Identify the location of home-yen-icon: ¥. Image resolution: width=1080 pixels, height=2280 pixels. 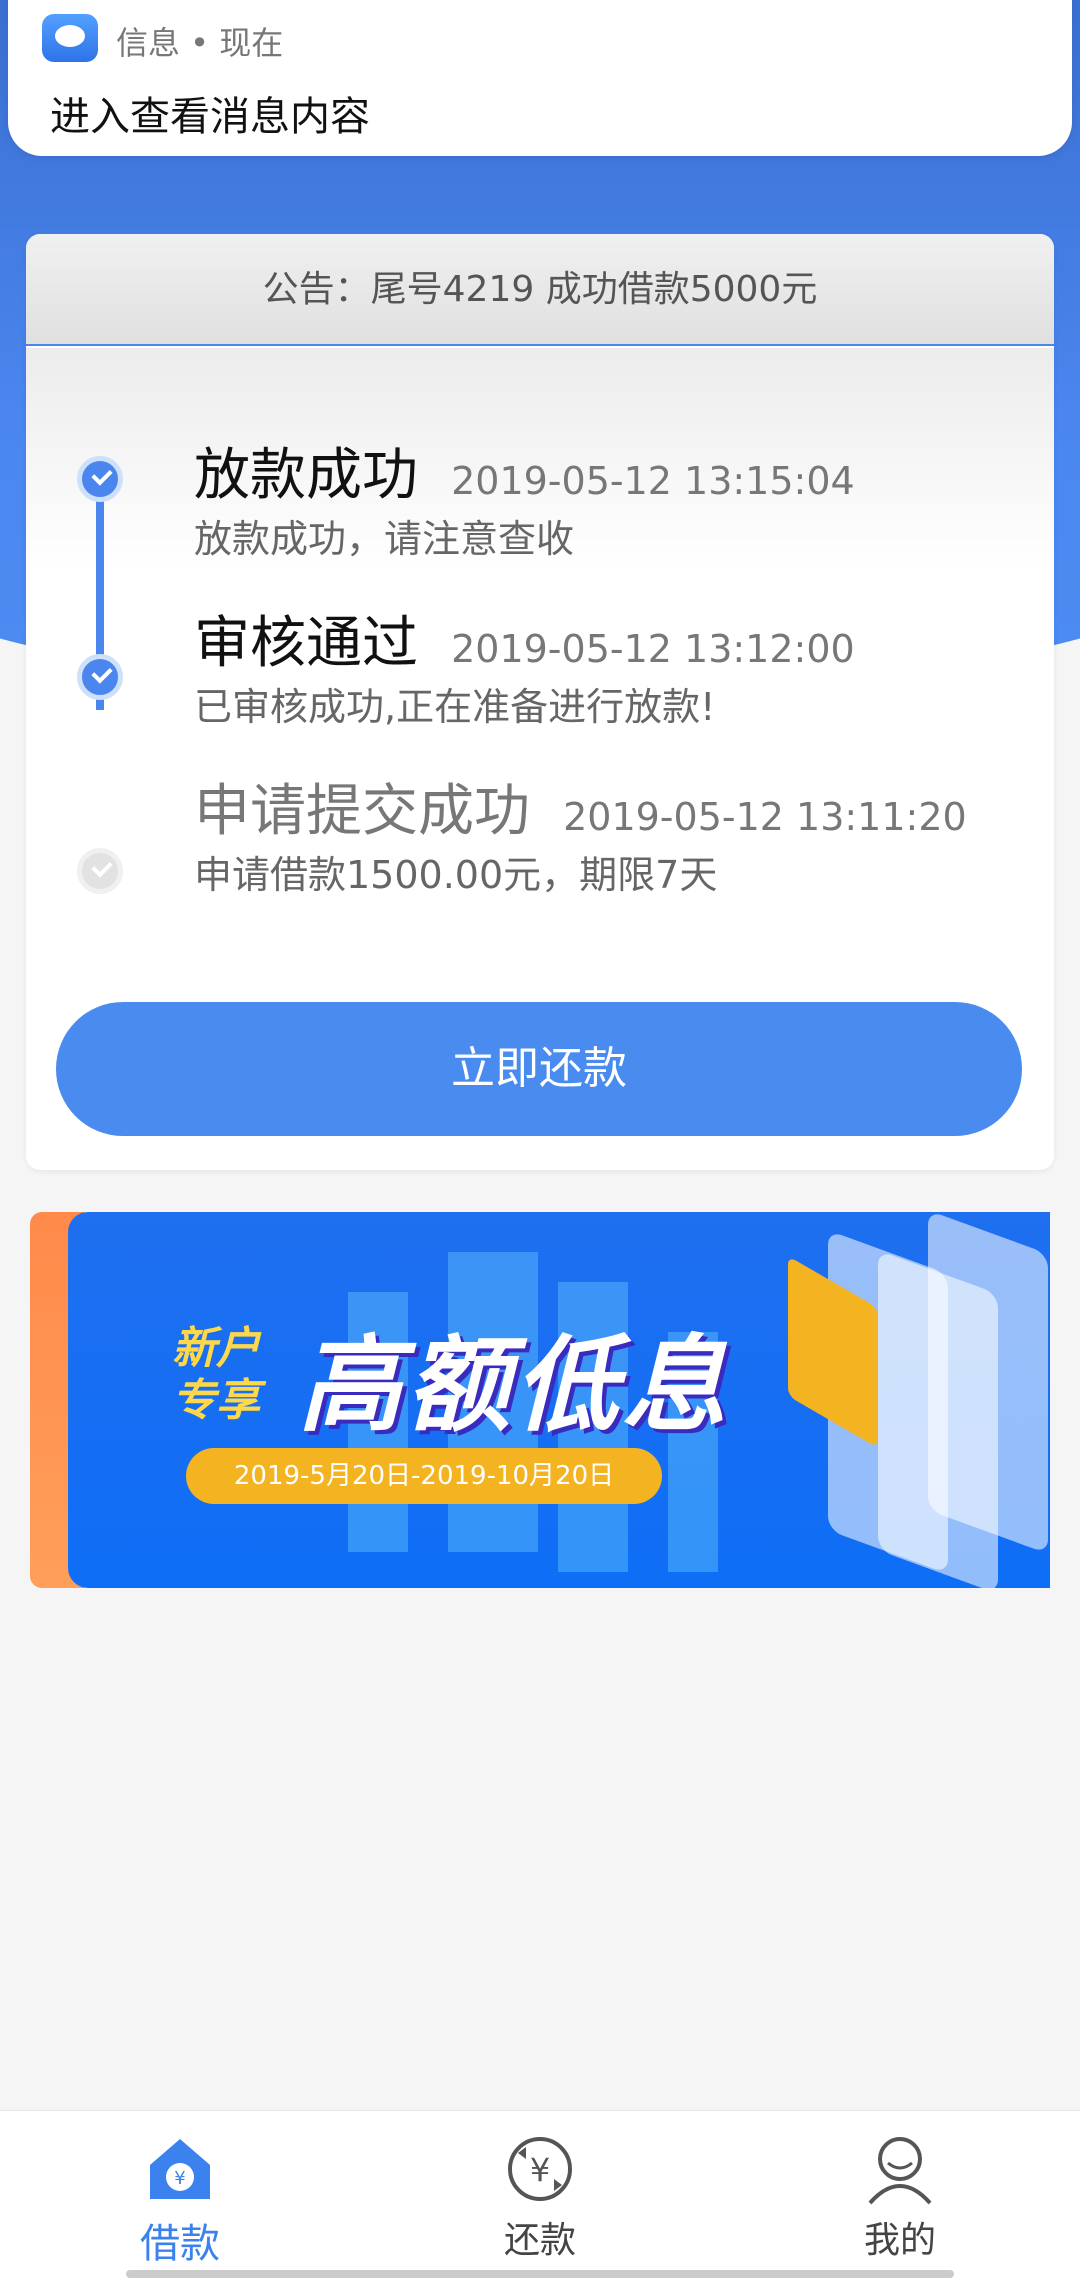
(180, 2169).